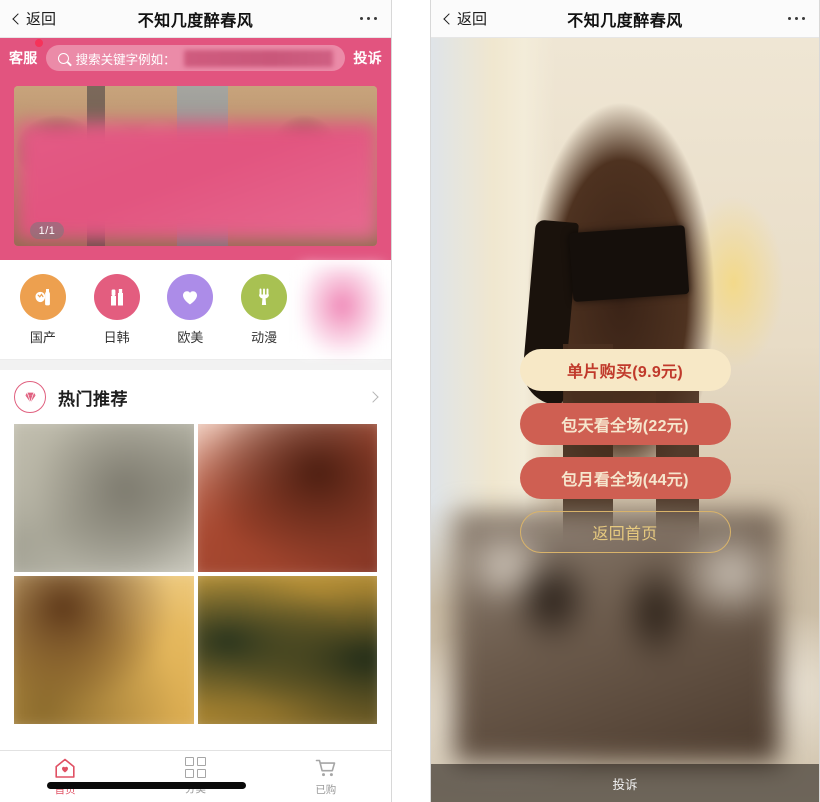 The height and width of the screenshot is (802, 820). What do you see at coordinates (93, 399) in the screenshot?
I see `hot-recommend-title: 热门推荐` at bounding box center [93, 399].